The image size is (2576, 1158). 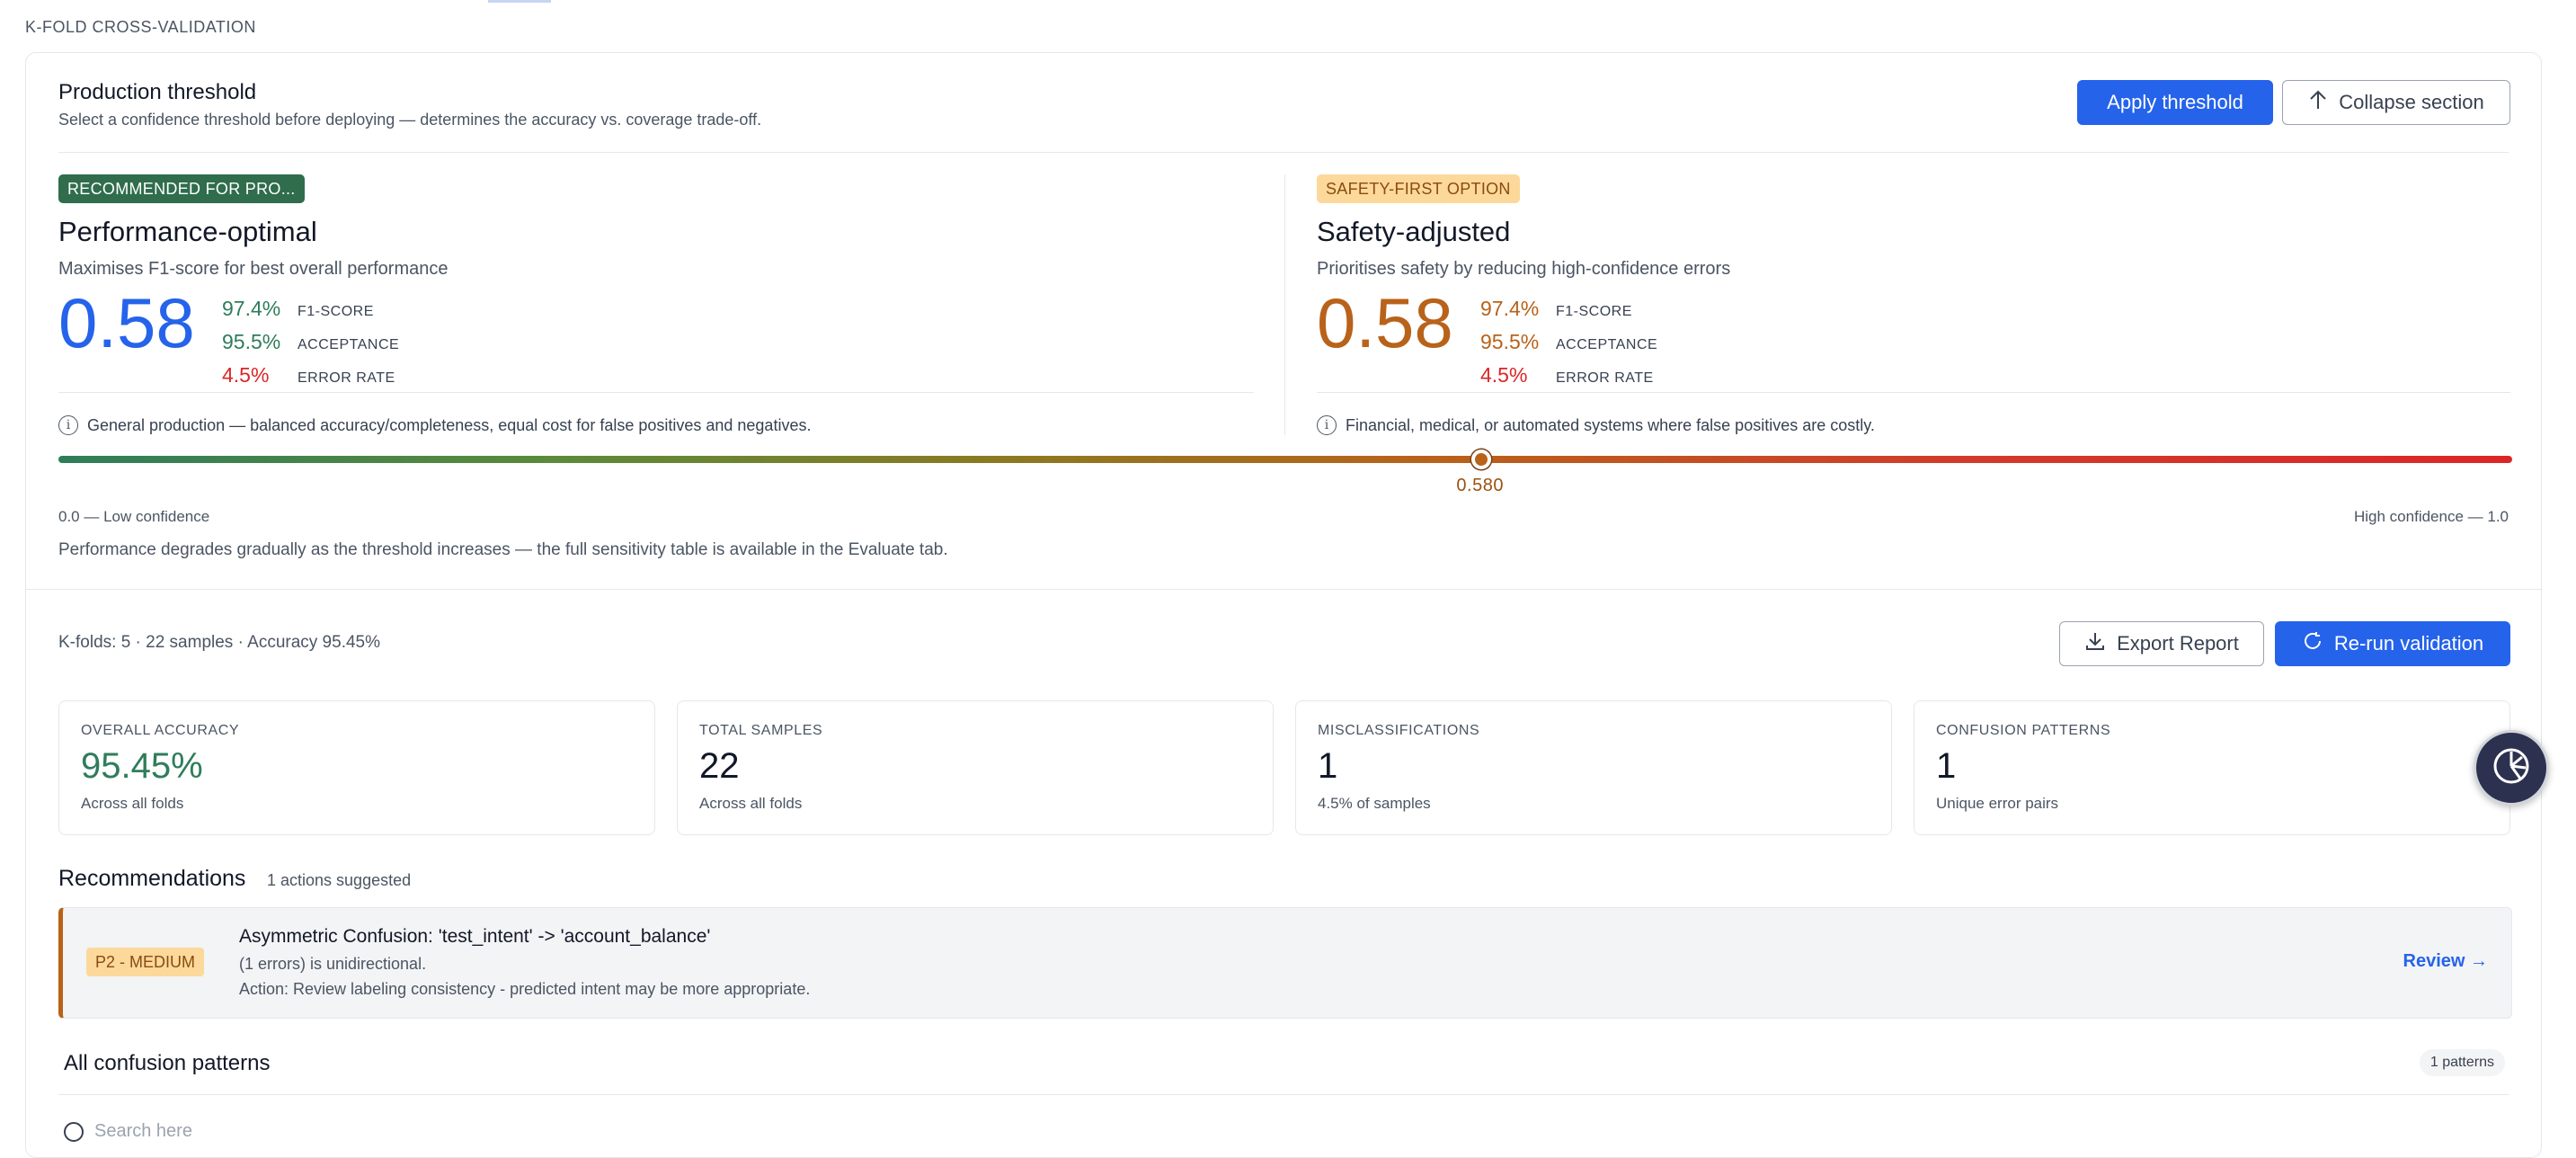 I want to click on threshold-title: Production threshold, so click(x=157, y=92).